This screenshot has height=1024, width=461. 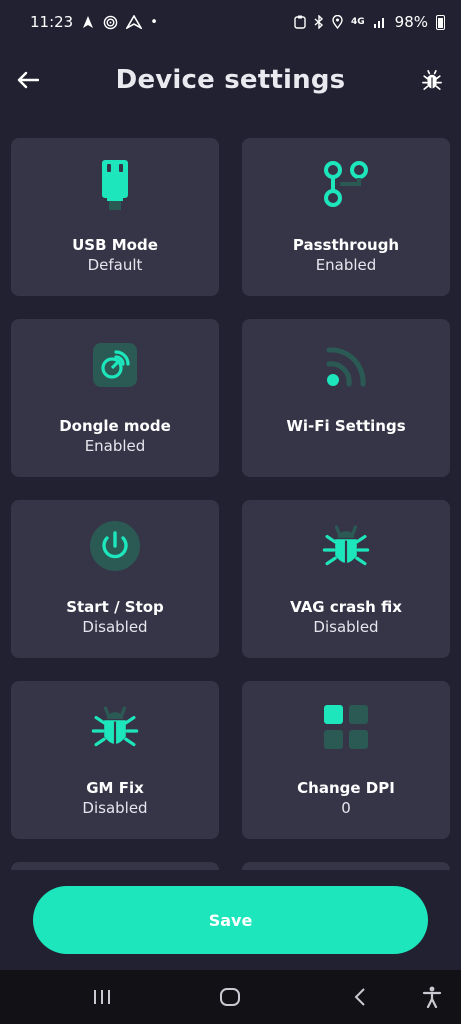 What do you see at coordinates (346, 788) in the screenshot?
I see `card-label: Change DPI` at bounding box center [346, 788].